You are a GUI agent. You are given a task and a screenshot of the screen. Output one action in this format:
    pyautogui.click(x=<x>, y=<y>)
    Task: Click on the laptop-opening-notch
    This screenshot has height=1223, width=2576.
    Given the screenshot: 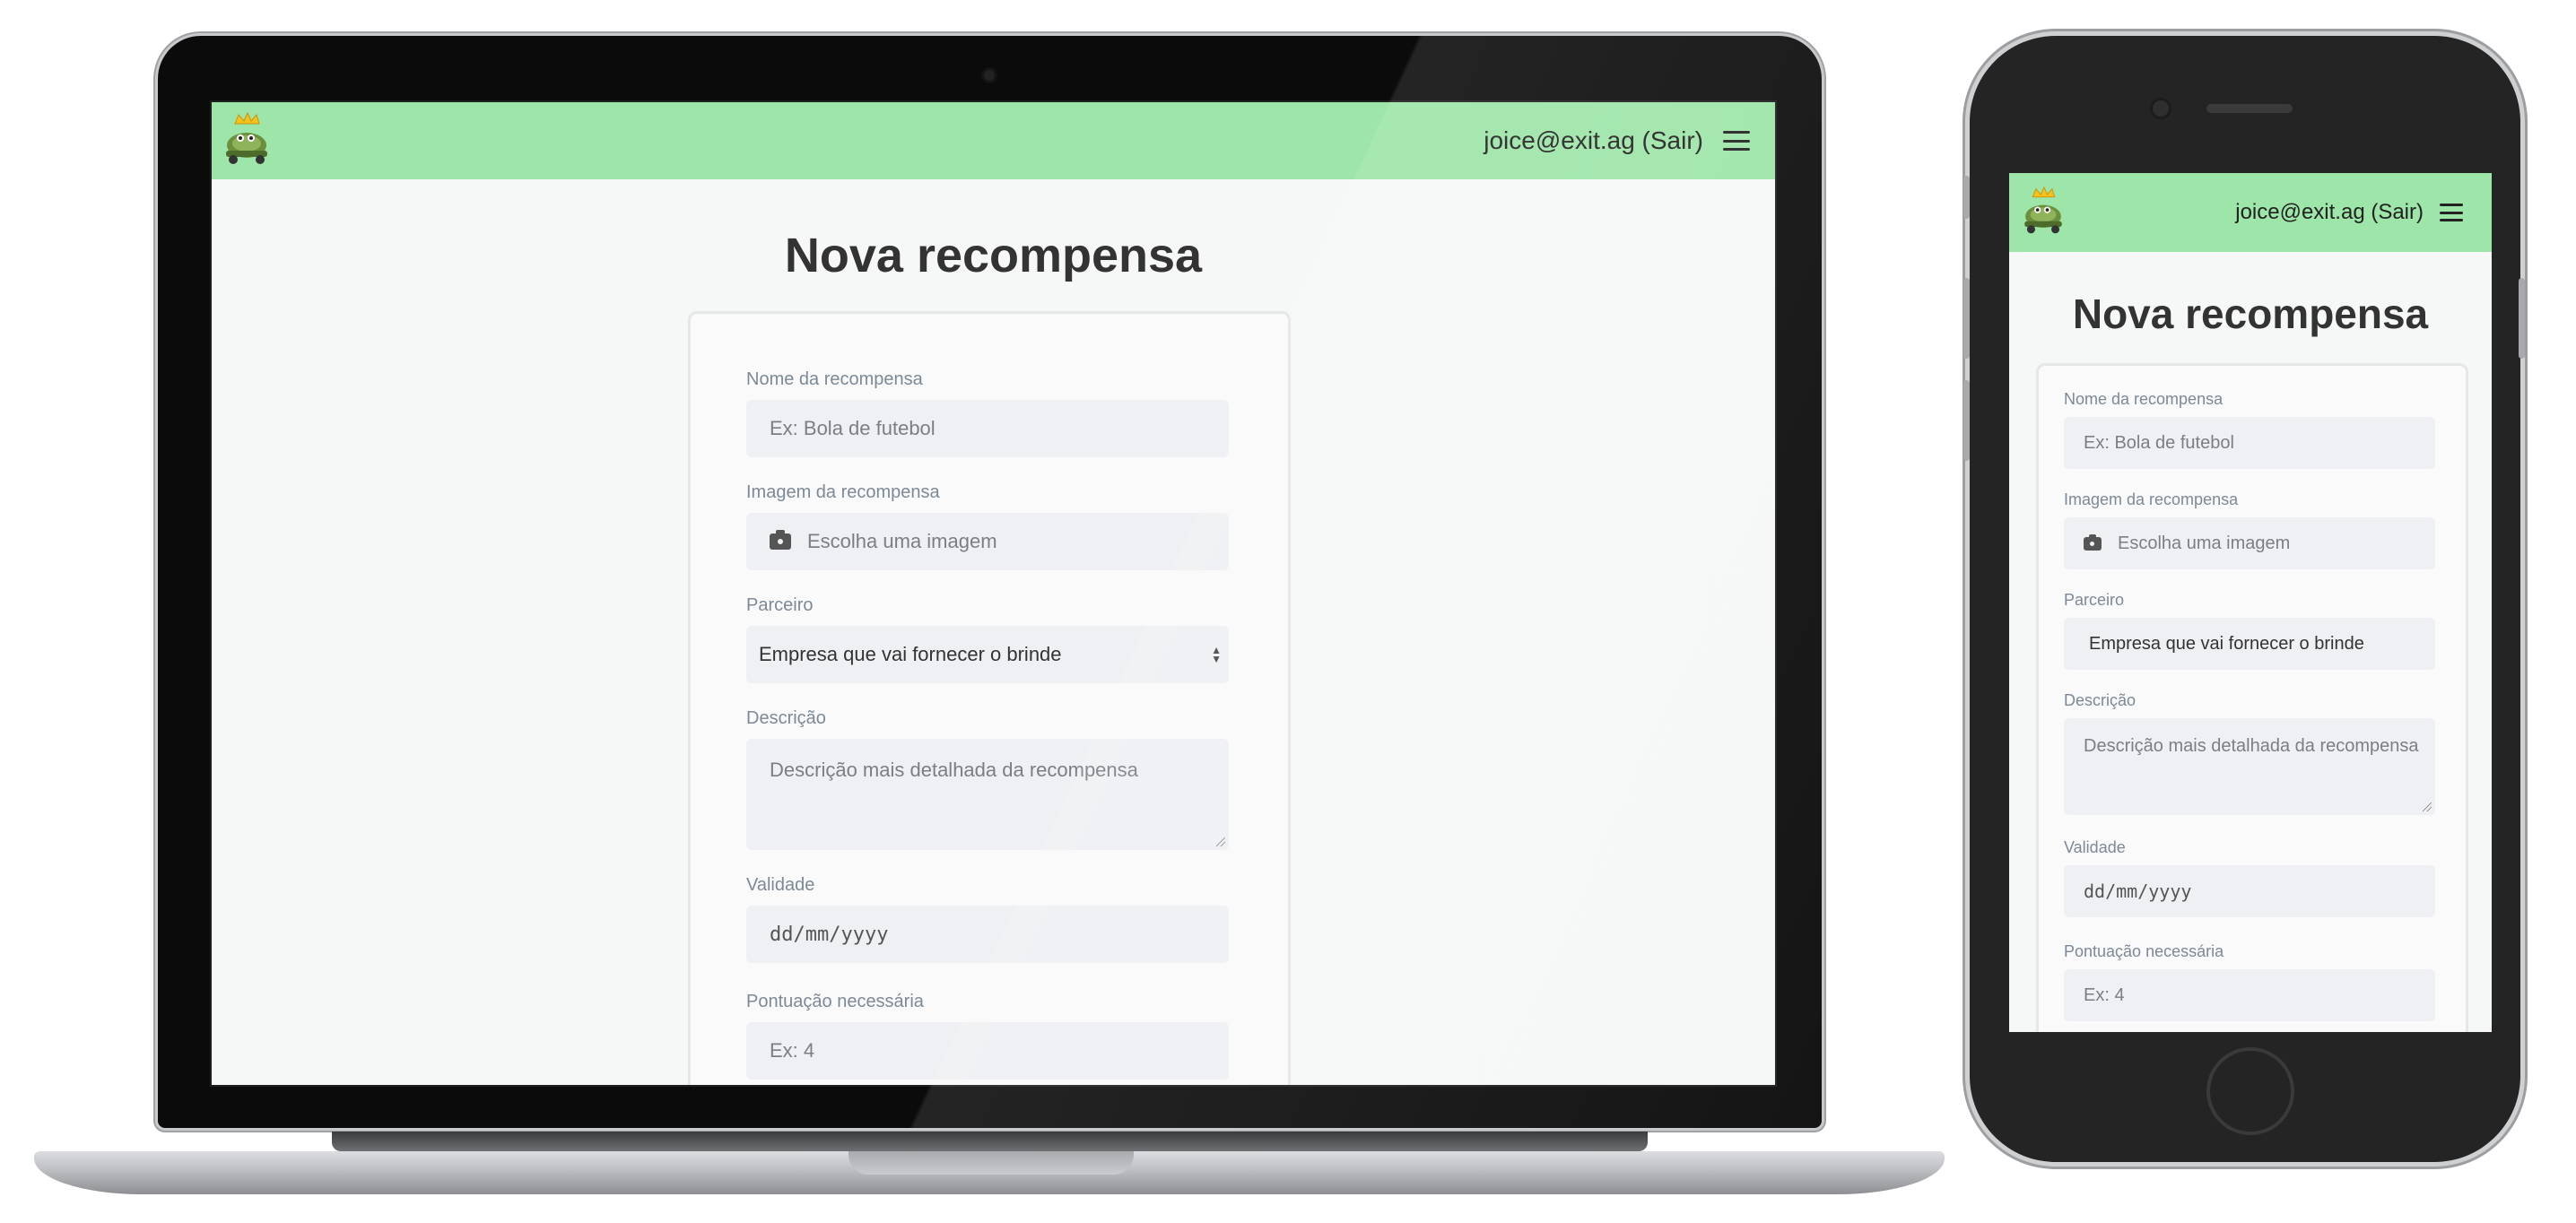 What is the action you would take?
    pyautogui.click(x=991, y=1163)
    